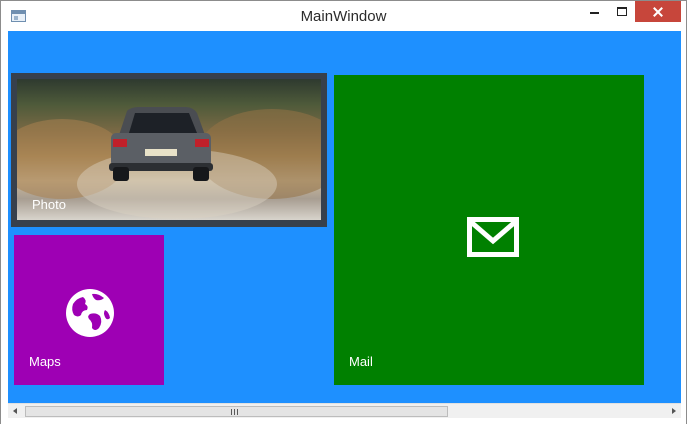  I want to click on window-bottom-edge, so click(343, 421).